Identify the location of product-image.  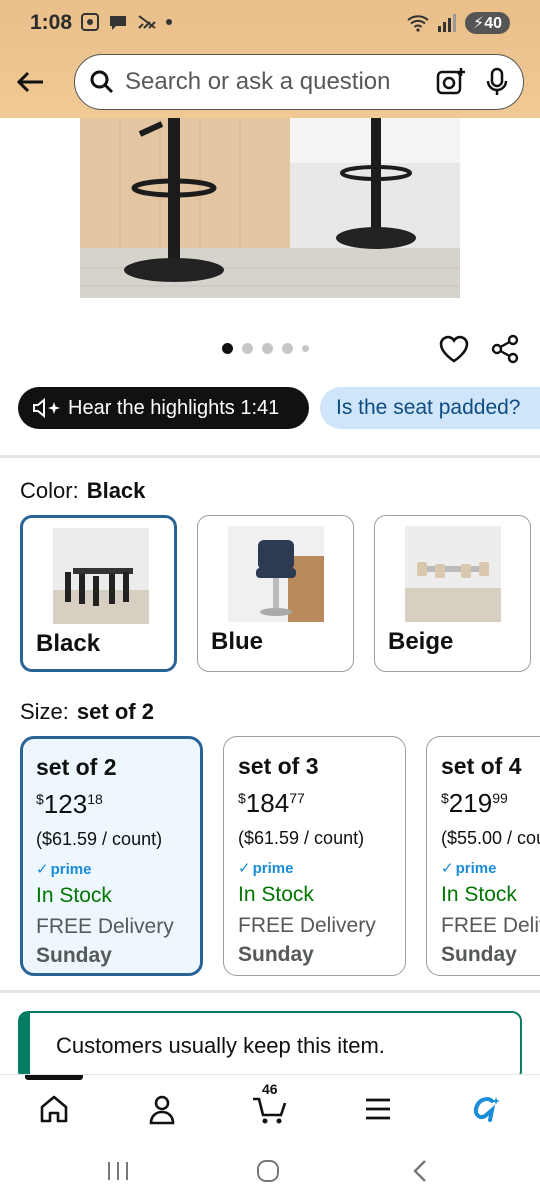
(270, 208).